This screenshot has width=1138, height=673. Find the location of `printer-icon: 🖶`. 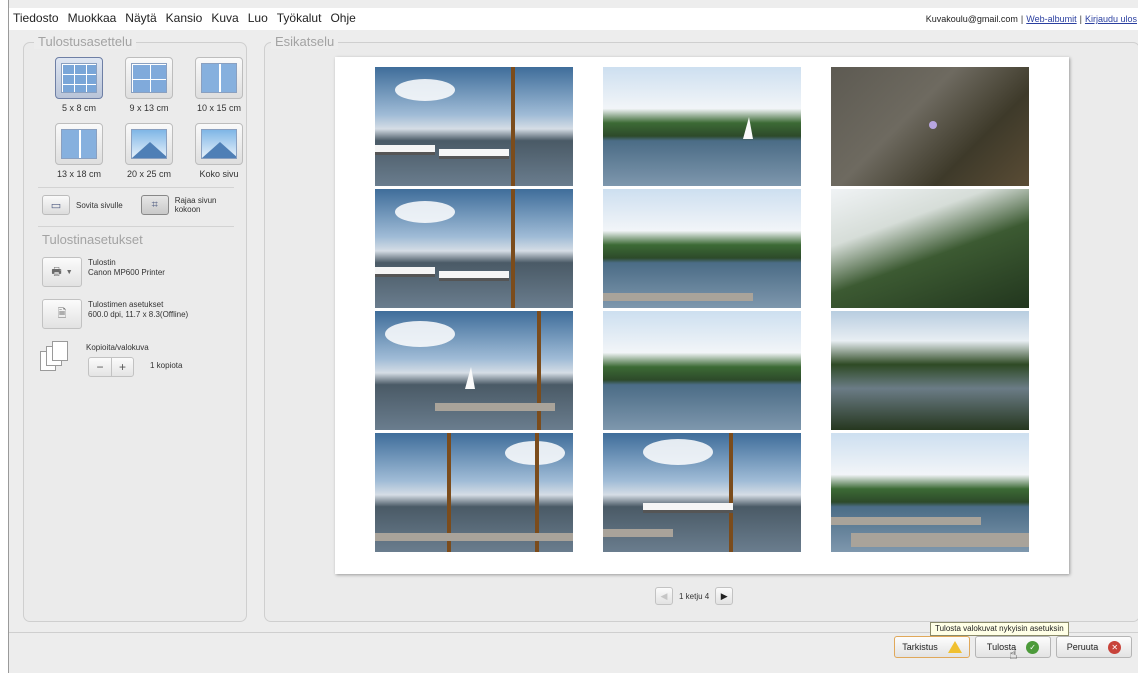

printer-icon: 🖶 is located at coordinates (56, 271).